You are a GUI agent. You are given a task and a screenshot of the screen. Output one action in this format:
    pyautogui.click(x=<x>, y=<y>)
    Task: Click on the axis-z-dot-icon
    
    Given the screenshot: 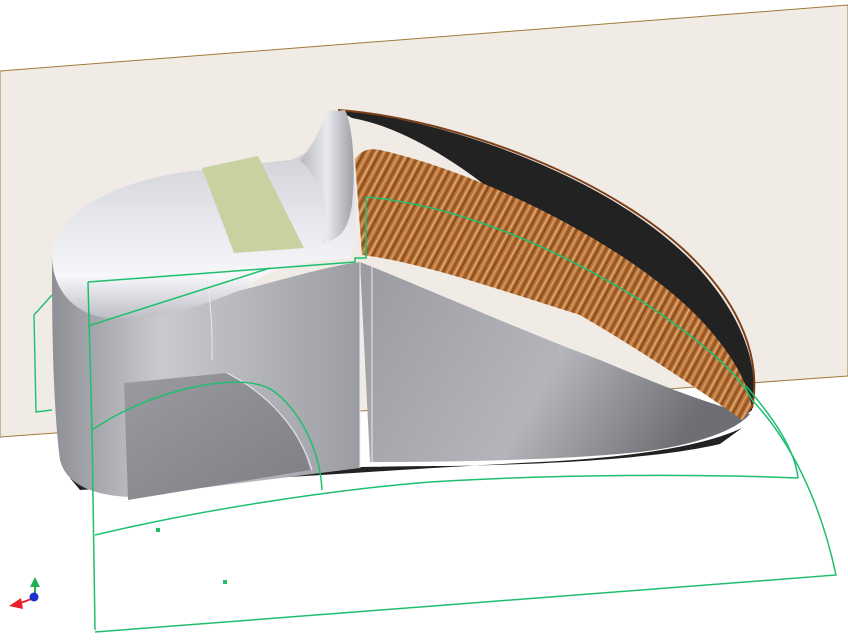 What is the action you would take?
    pyautogui.click(x=34, y=597)
    